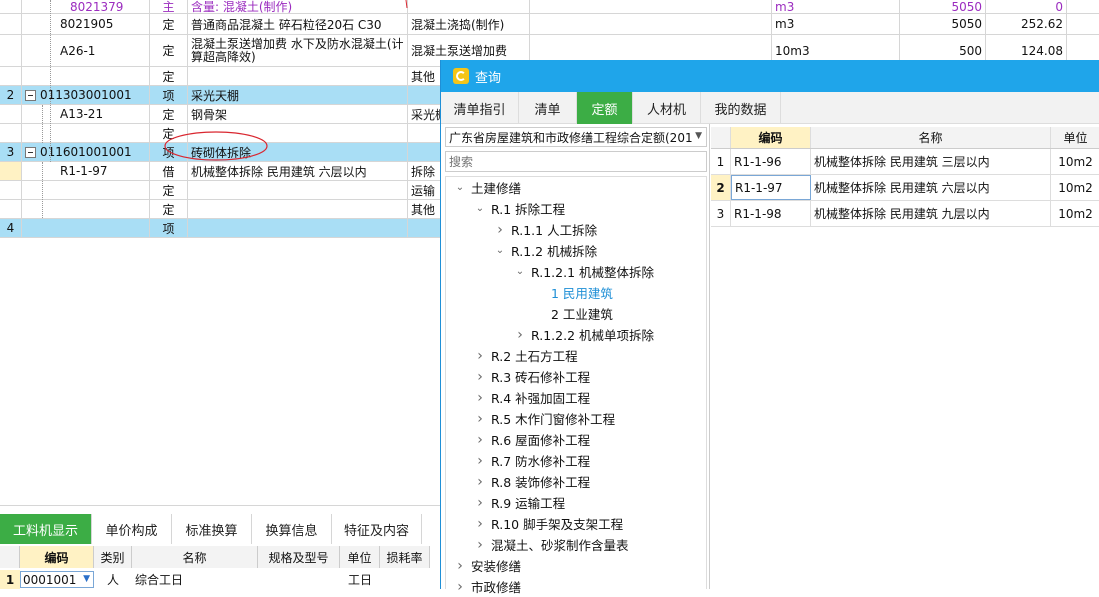 The width and height of the screenshot is (1099, 597). Describe the element at coordinates (46, 529) in the screenshot. I see `tab-labor-material: 工料机显示` at that location.